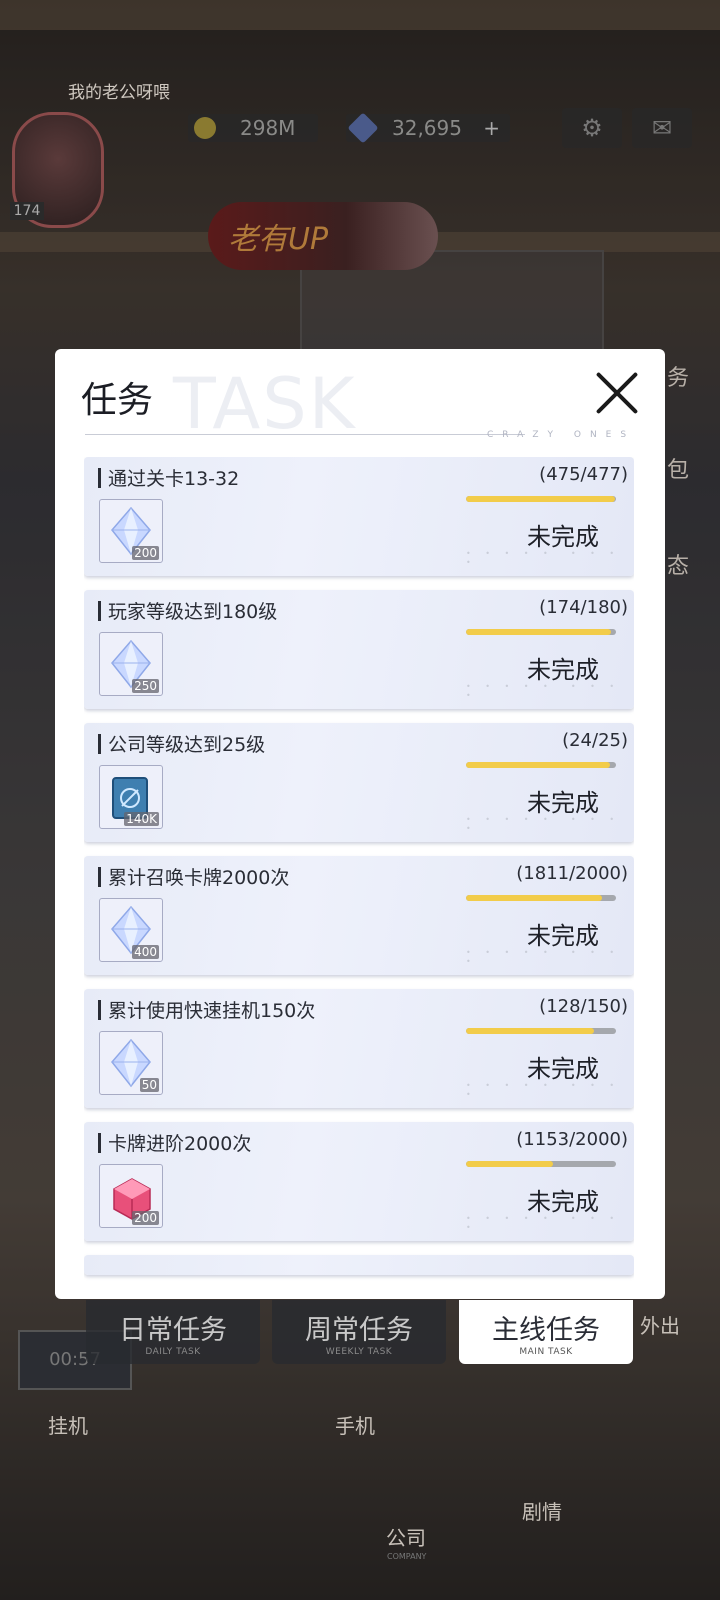  Describe the element at coordinates (149, 1085) in the screenshot. I see `reward-quantity: 50` at that location.